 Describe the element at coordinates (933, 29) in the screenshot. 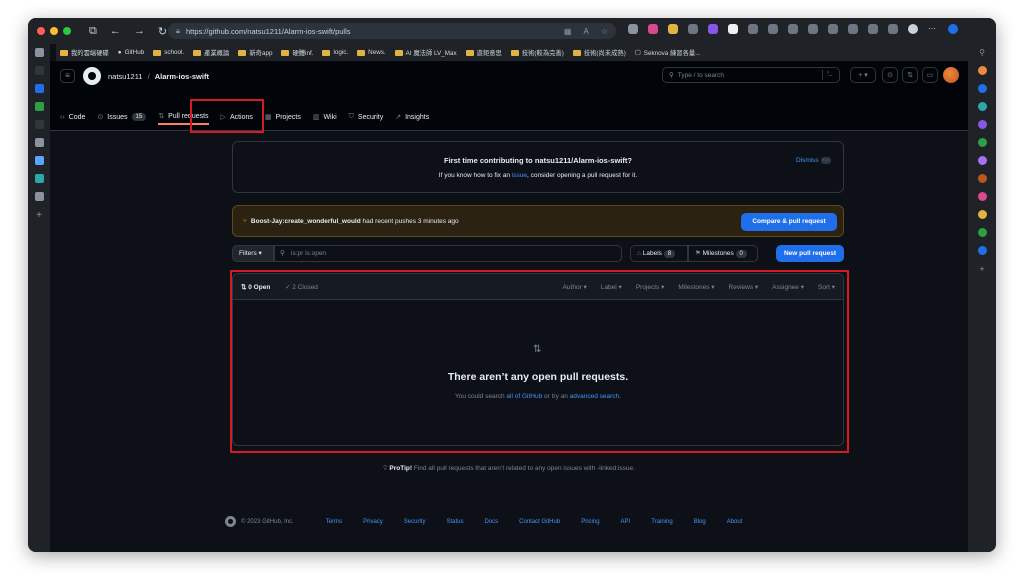

I see `more-icon: ⋯` at that location.